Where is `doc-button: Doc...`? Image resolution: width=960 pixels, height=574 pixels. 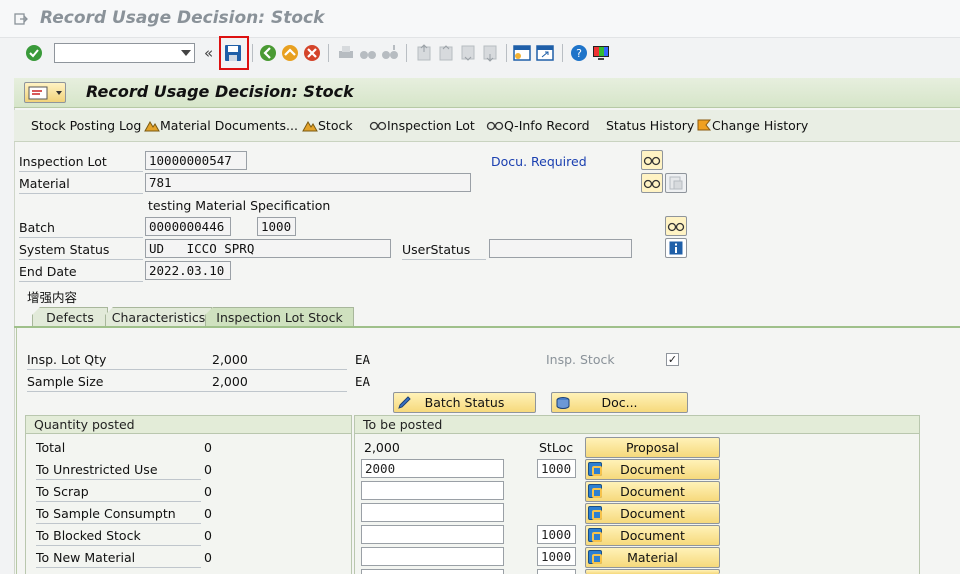
doc-button: Doc... is located at coordinates (619, 402).